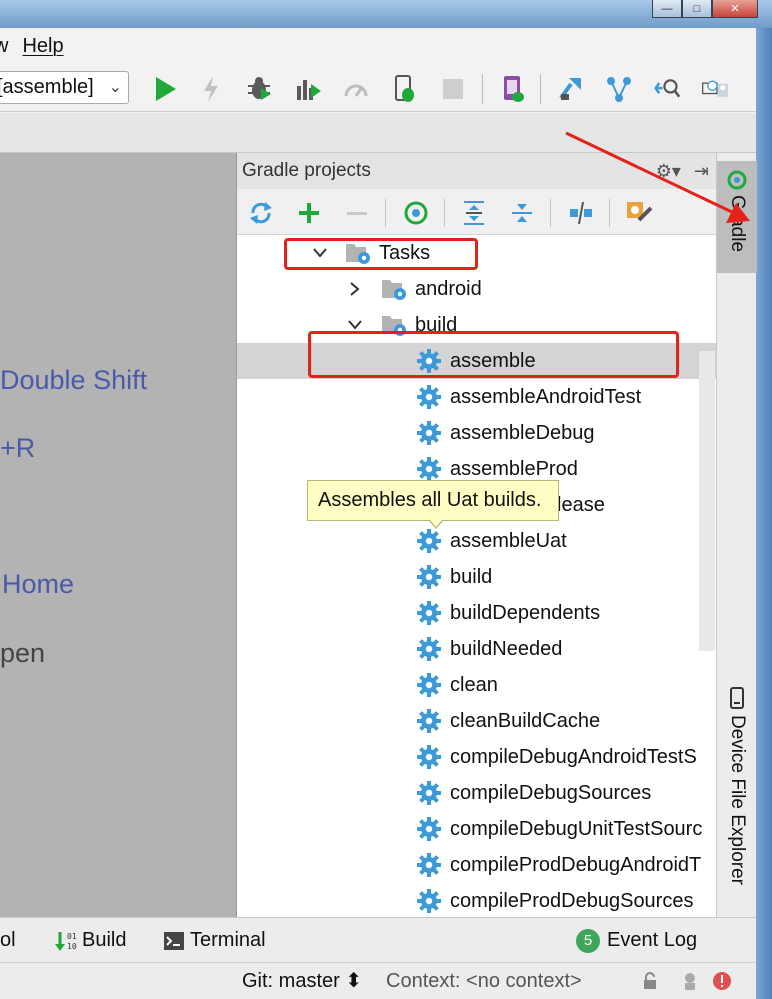  Describe the element at coordinates (737, 800) in the screenshot. I see `device-file-explorer-label: Device File Explorer` at that location.